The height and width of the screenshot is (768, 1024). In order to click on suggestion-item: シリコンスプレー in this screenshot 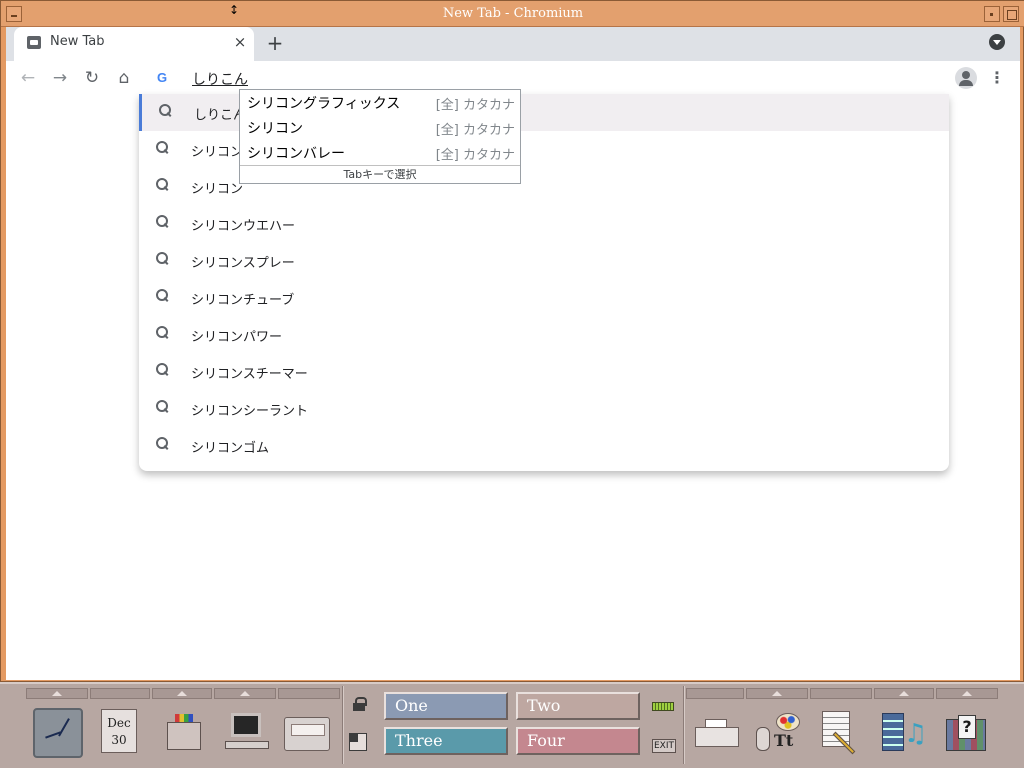, I will do `click(544, 260)`.